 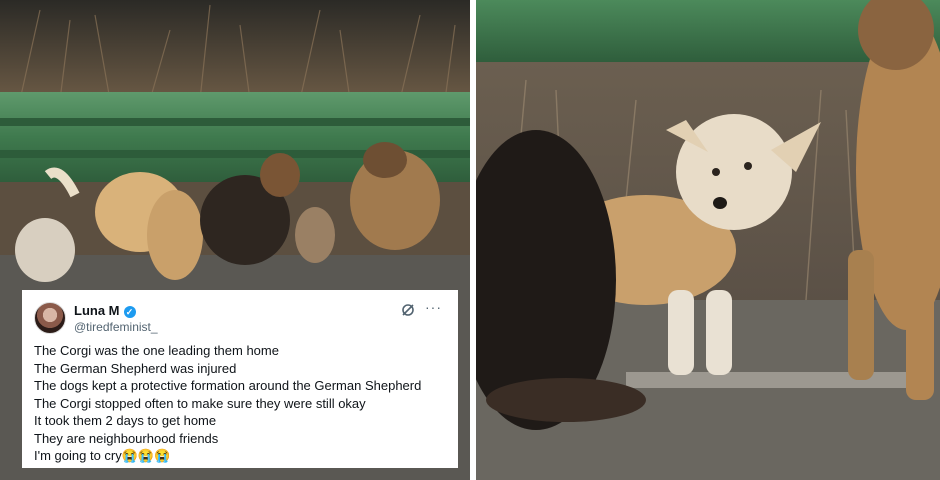 I want to click on more-icon: ···, so click(x=433, y=307).